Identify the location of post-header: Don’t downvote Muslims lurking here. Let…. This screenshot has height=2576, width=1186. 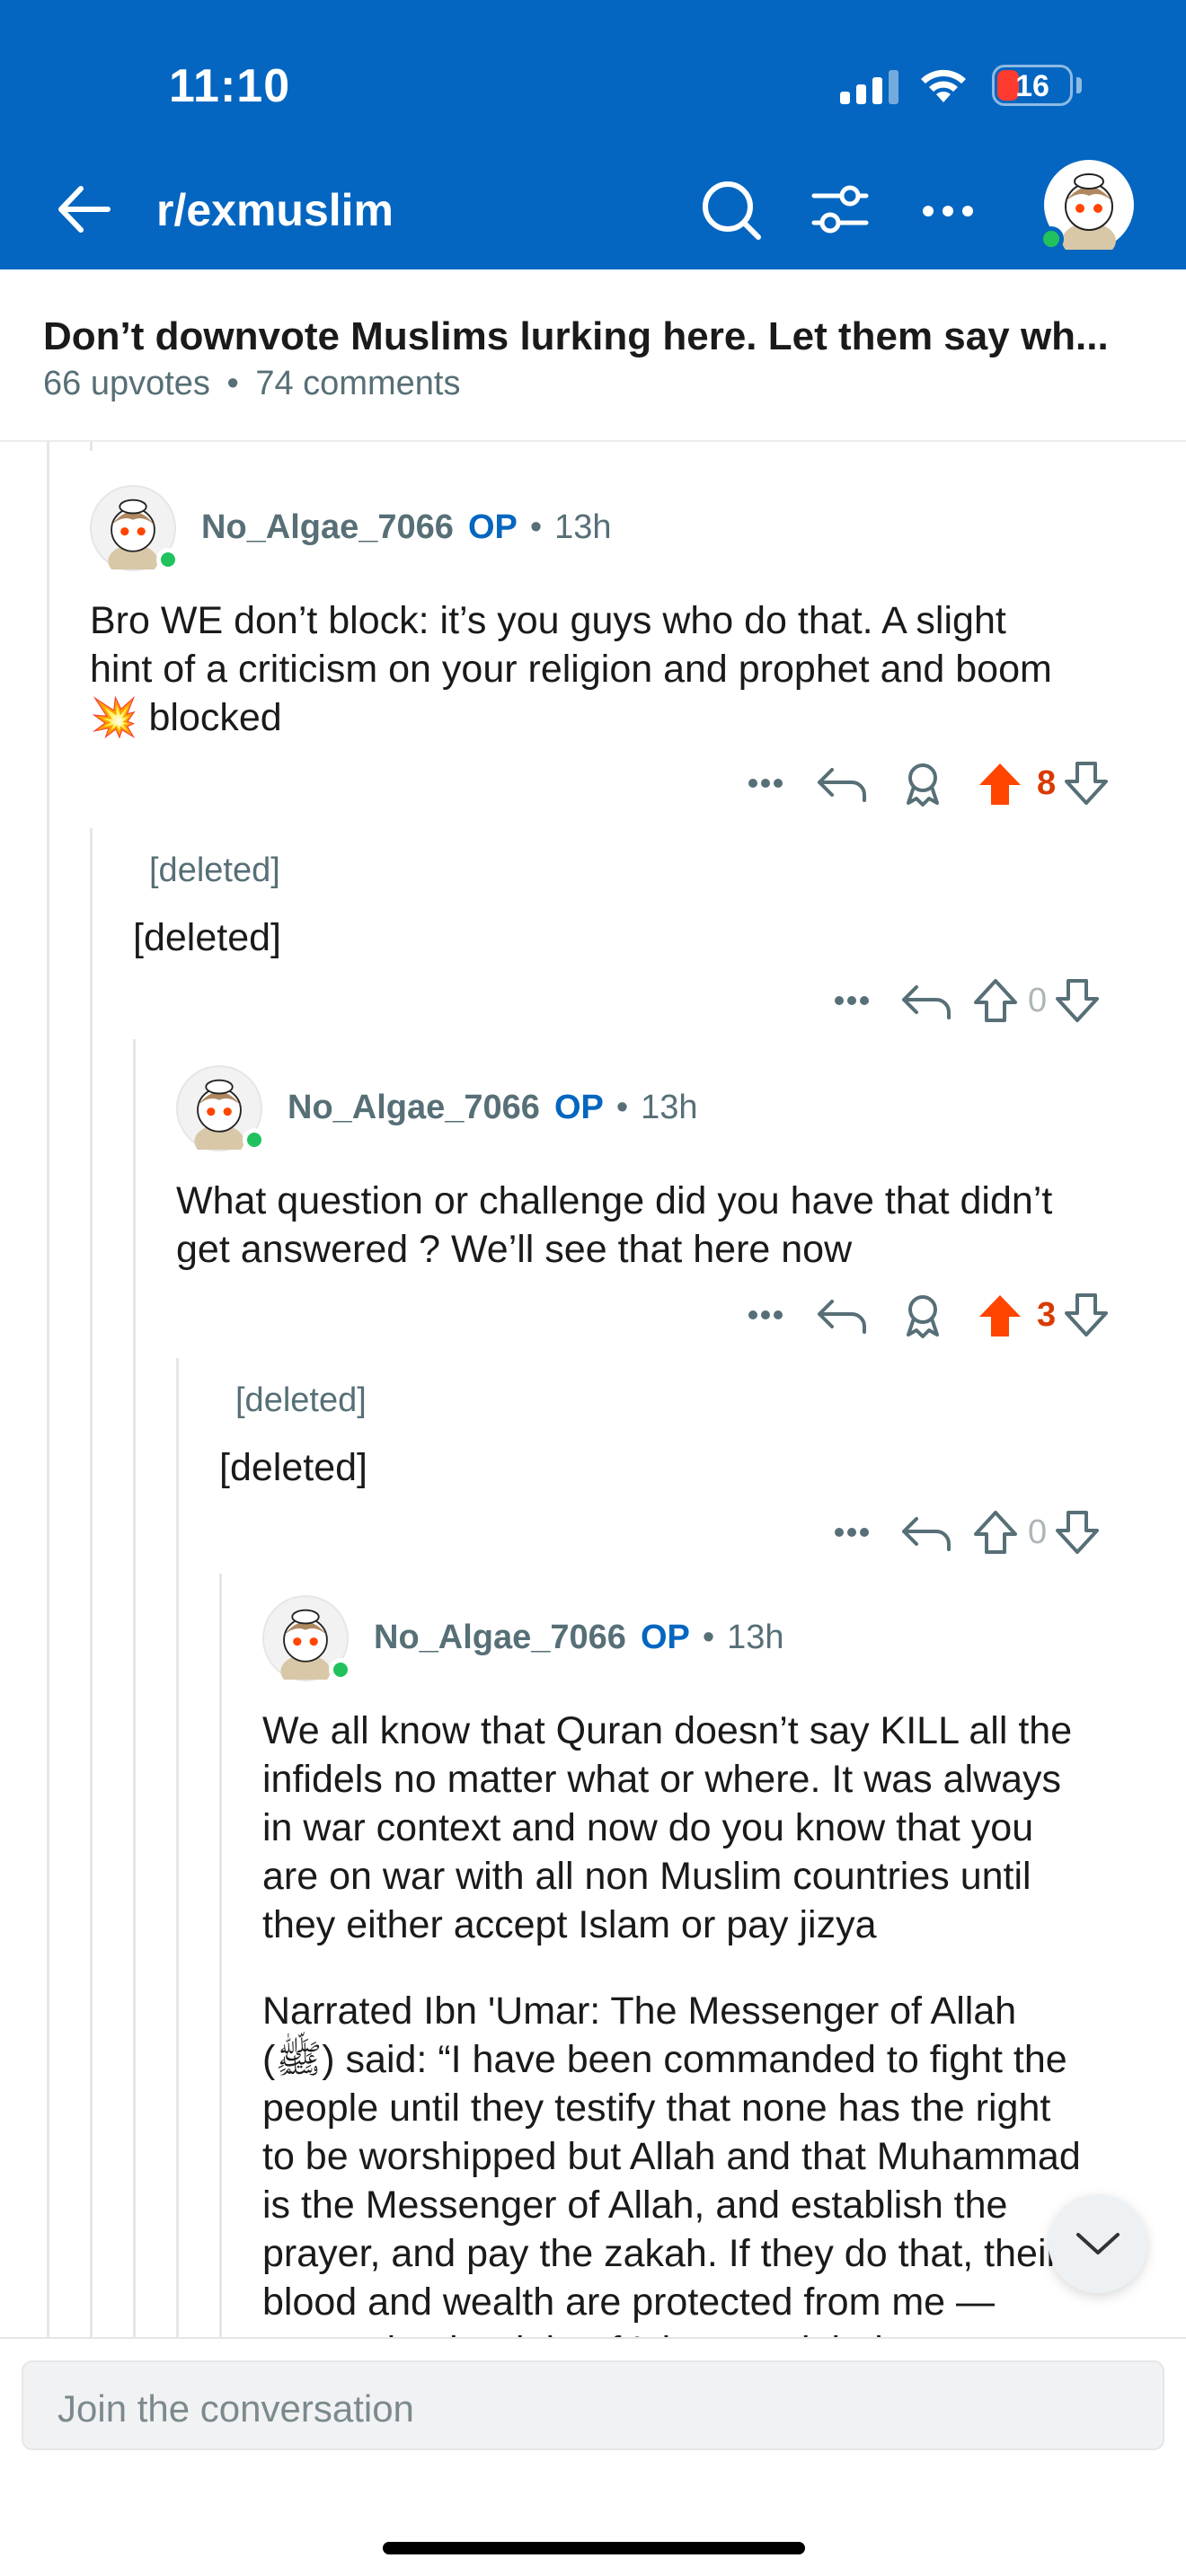
(593, 355).